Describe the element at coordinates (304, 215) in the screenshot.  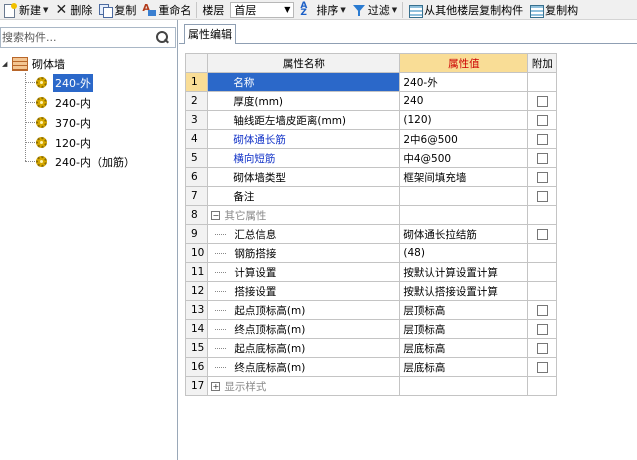
I see `group-header-cell: − 其它属性` at that location.